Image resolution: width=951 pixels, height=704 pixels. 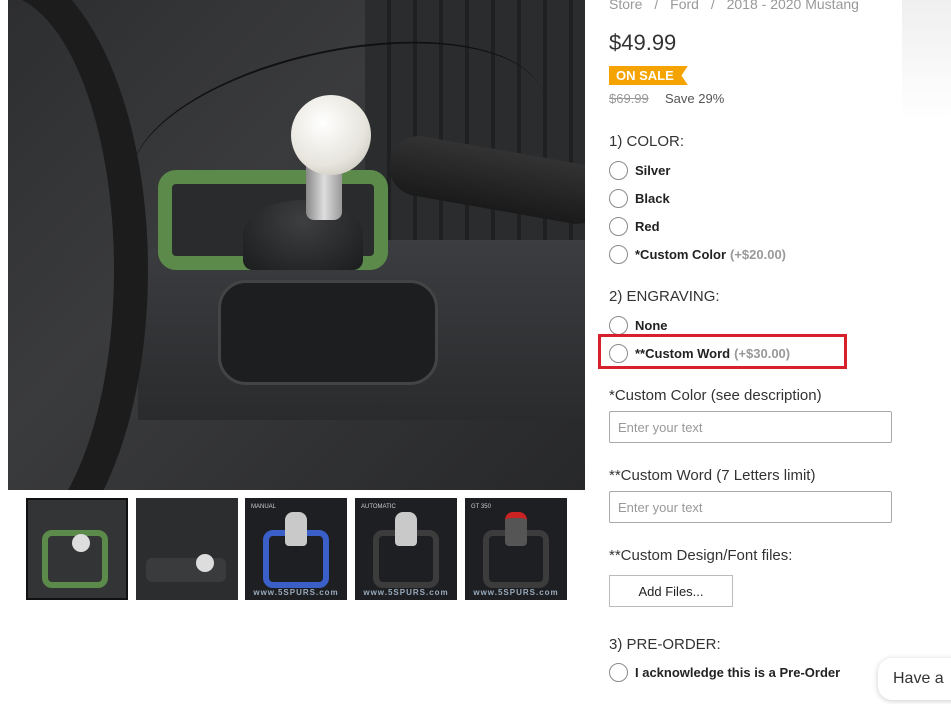 What do you see at coordinates (926, 60) in the screenshot?
I see `background-shade` at bounding box center [926, 60].